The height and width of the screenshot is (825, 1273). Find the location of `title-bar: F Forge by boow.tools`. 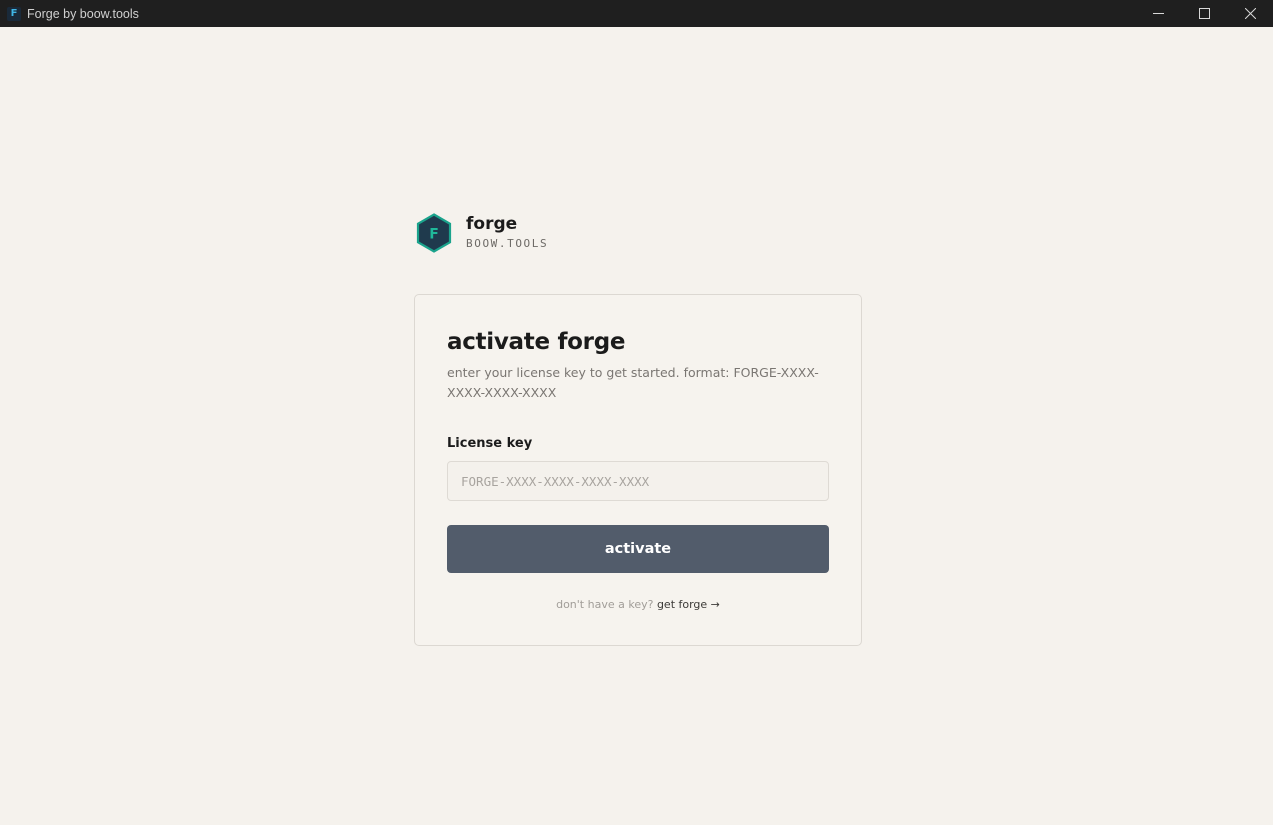

title-bar: F Forge by boow.tools is located at coordinates (636, 13).